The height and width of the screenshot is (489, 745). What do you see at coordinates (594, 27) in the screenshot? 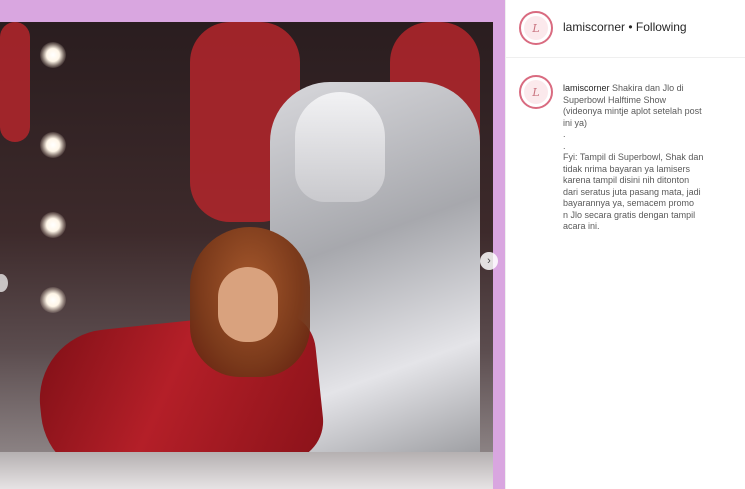
I see `username-link: lamiscorner` at bounding box center [594, 27].